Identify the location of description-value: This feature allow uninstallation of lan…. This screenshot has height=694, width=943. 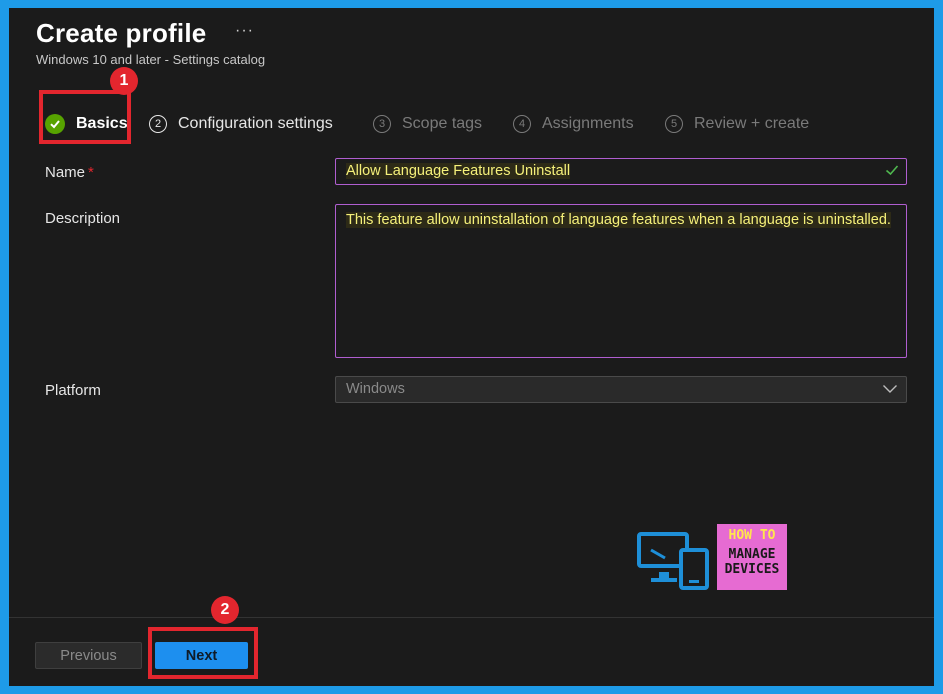
(618, 220).